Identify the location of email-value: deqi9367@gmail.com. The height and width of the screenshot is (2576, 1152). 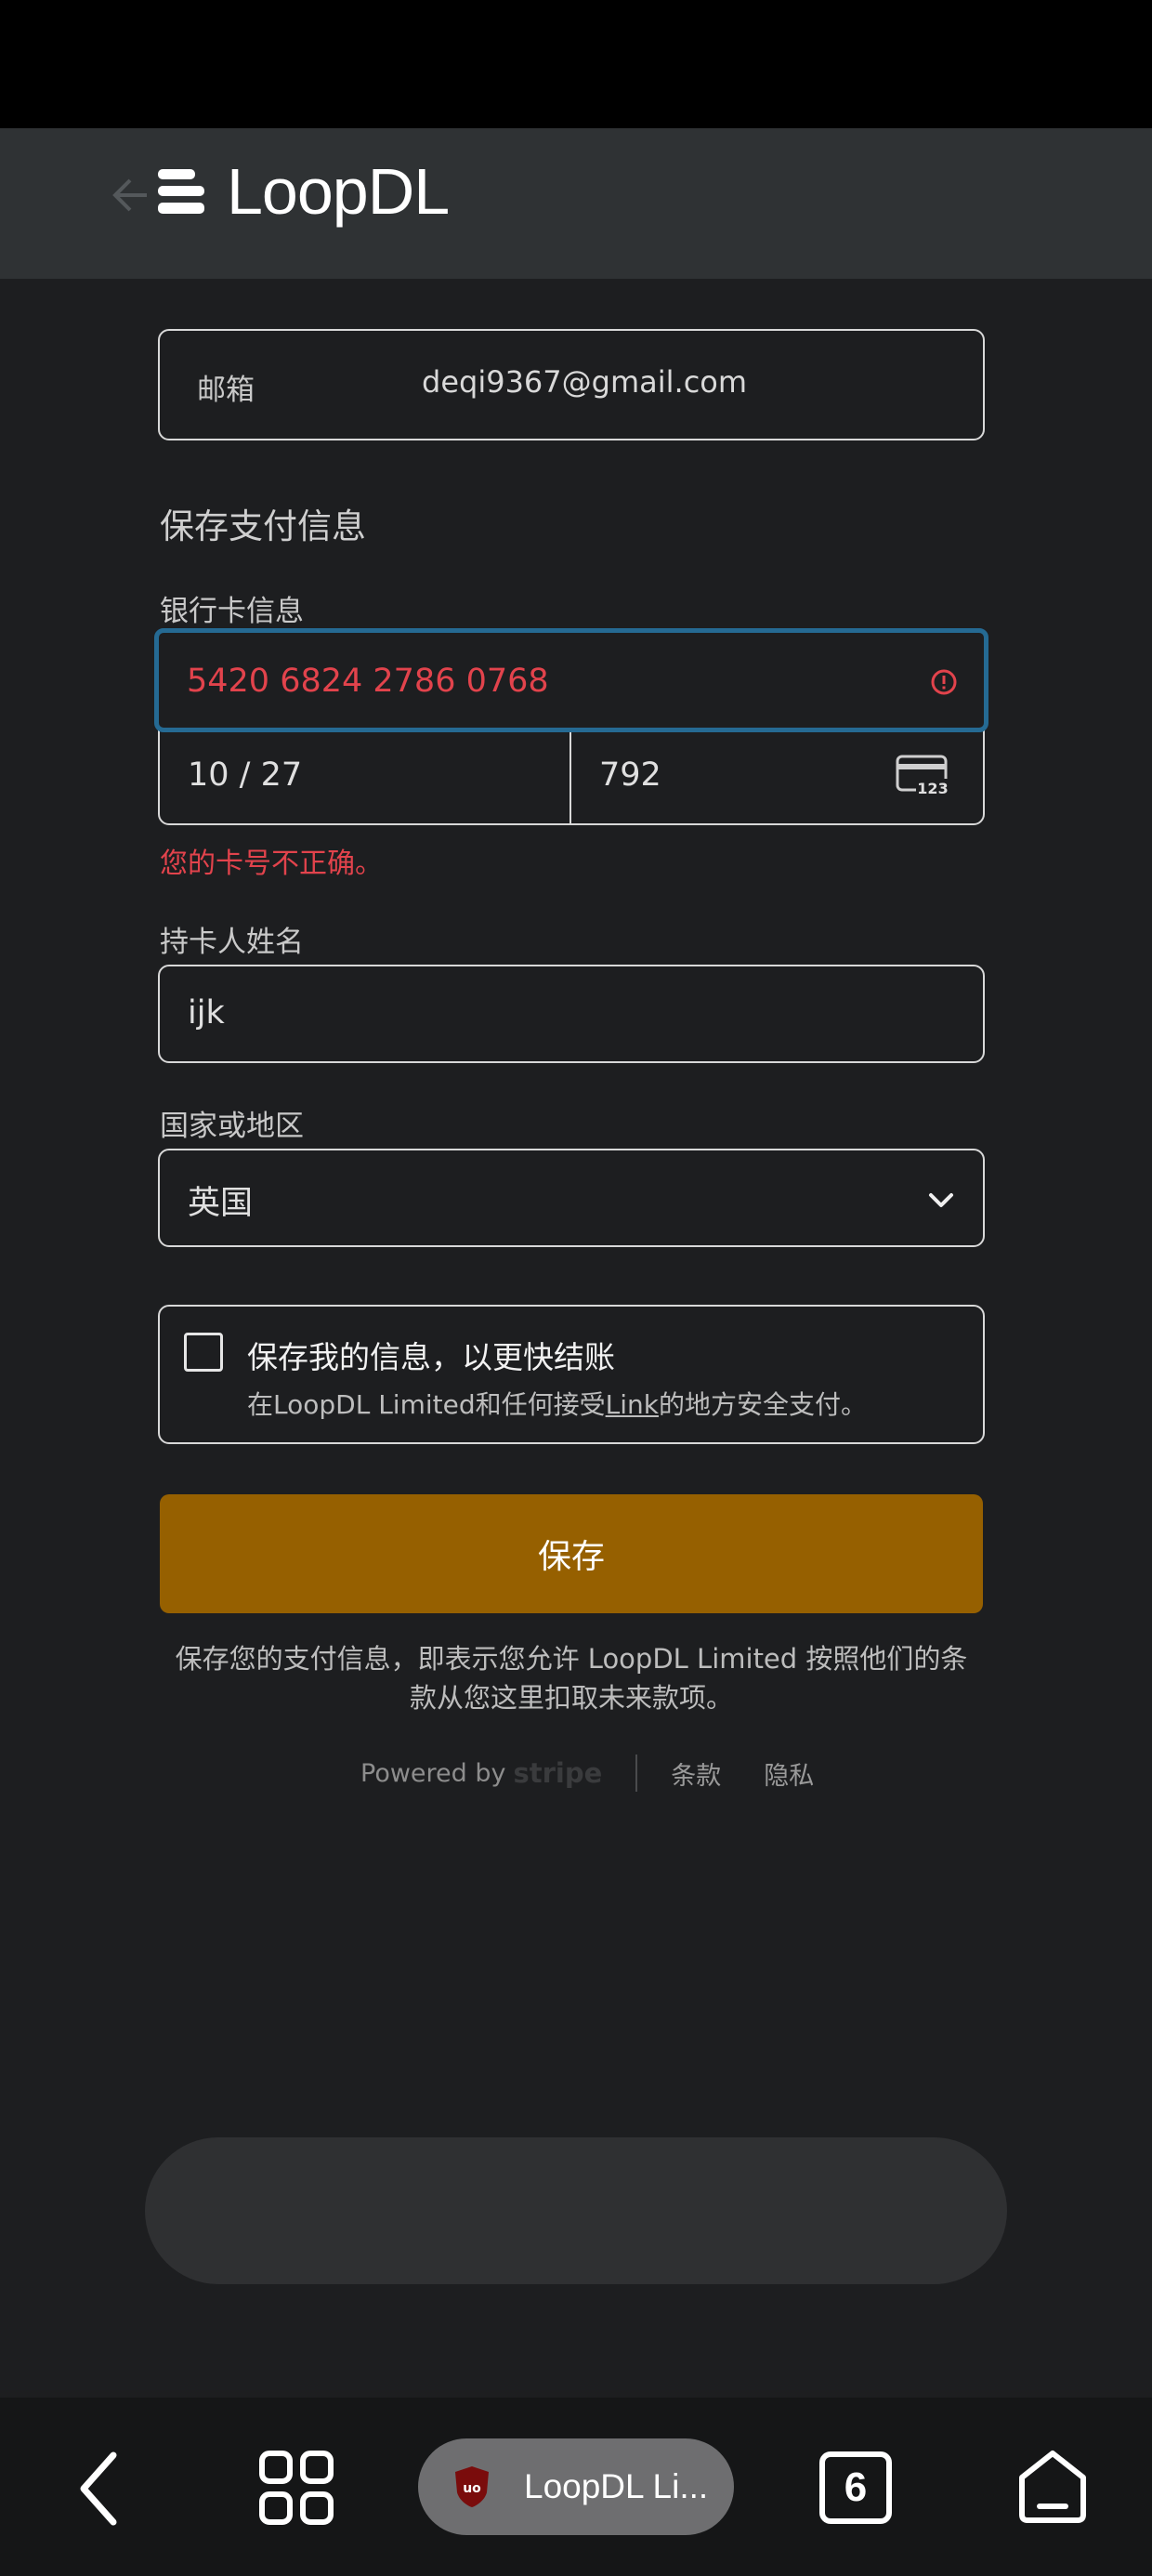
(585, 382).